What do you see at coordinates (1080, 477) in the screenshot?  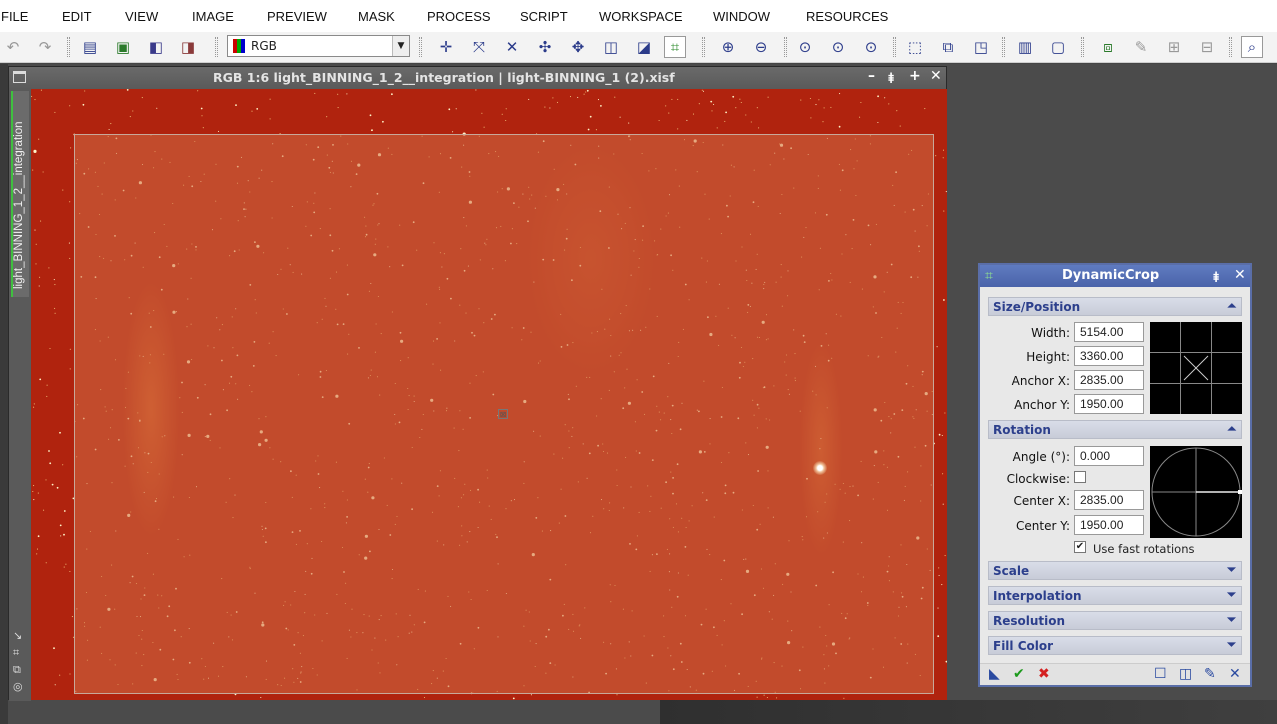 I see `clockwise-checkbox` at bounding box center [1080, 477].